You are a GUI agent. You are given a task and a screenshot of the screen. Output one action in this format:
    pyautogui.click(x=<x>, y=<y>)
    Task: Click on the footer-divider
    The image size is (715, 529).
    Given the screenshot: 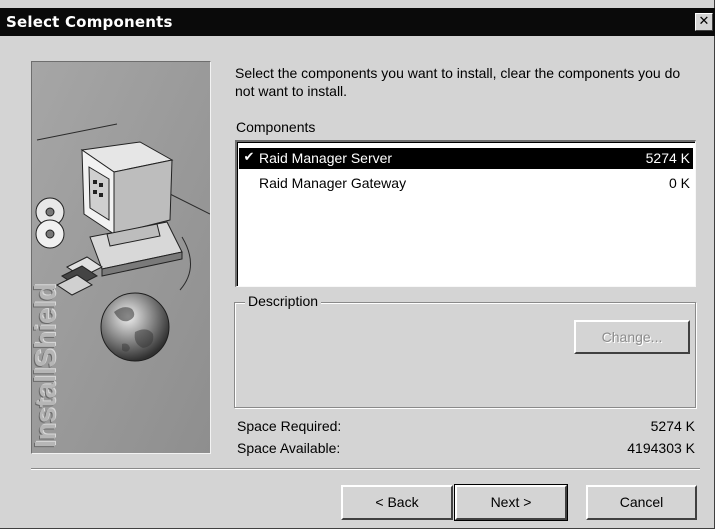 What is the action you would take?
    pyautogui.click(x=365, y=469)
    